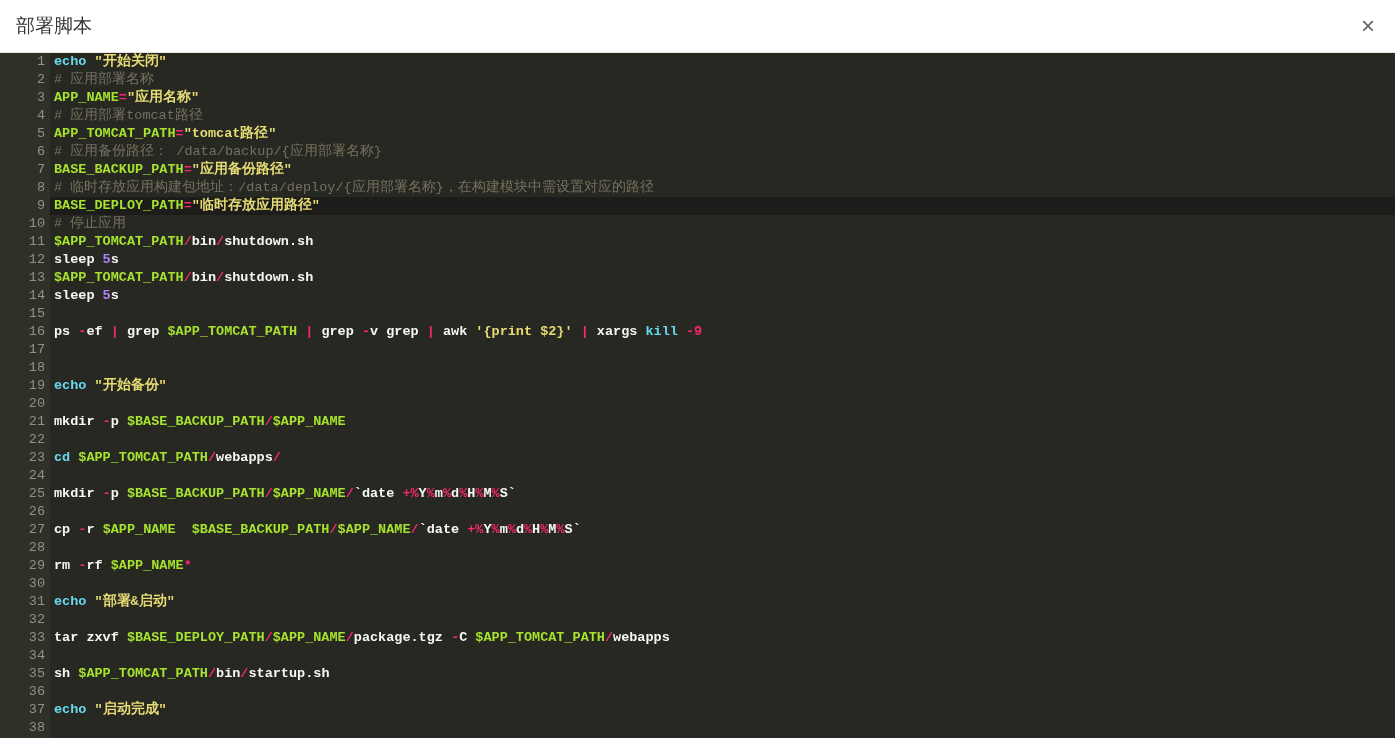 The height and width of the screenshot is (738, 1395). What do you see at coordinates (36, 277) in the screenshot?
I see `line-number: 13` at bounding box center [36, 277].